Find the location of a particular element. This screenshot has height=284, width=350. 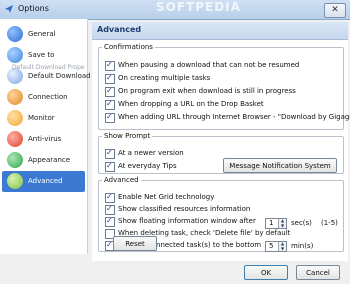

title-bar: Options SOFTPEDIA ✕ is located at coordinates (175, 10).